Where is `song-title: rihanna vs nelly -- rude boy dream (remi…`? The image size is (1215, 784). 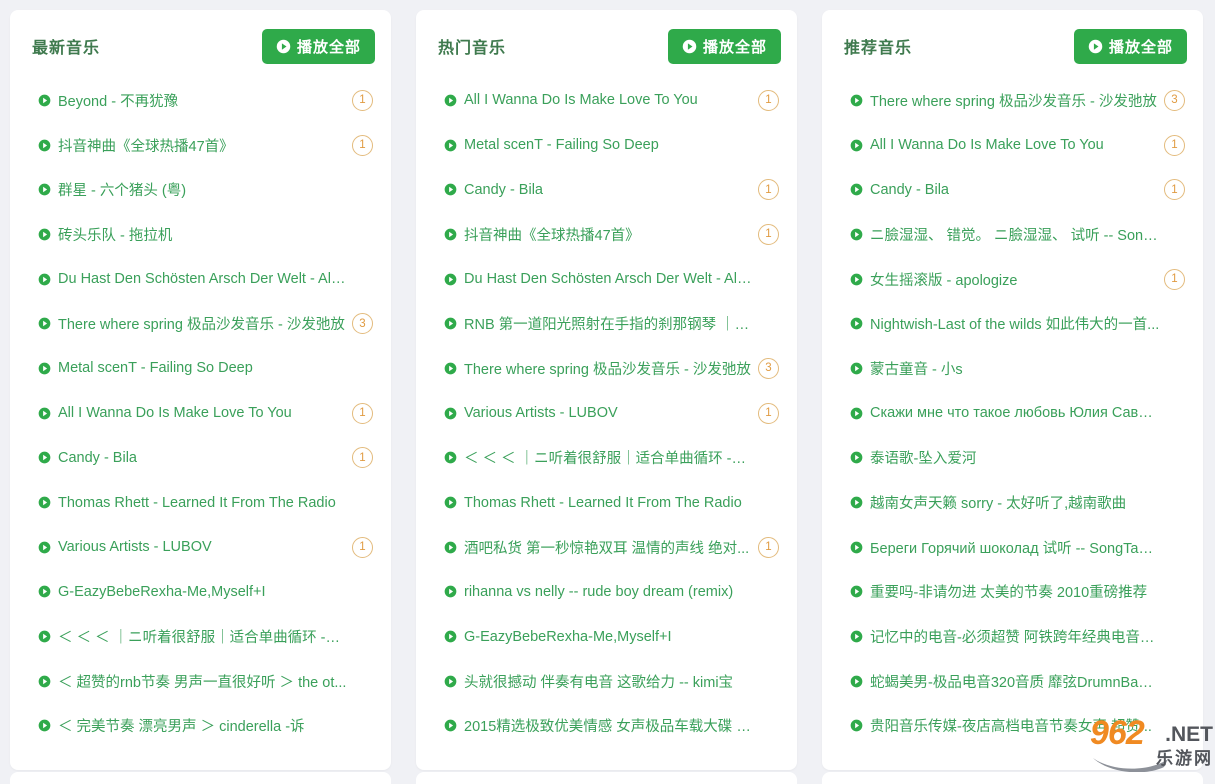 song-title: rihanna vs nelly -- rude boy dream (remi… is located at coordinates (599, 591).